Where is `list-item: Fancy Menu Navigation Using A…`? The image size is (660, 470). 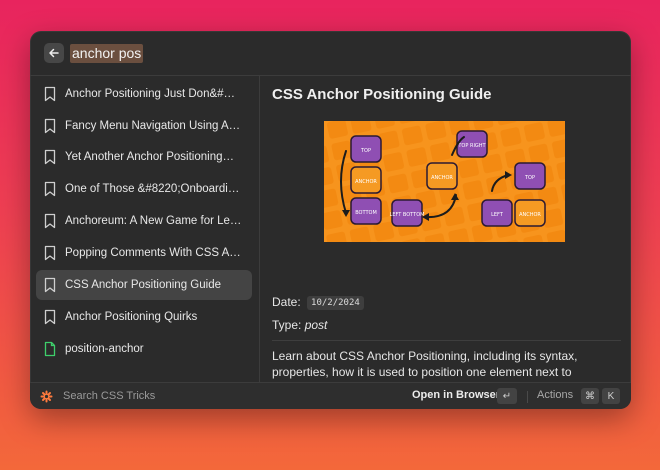 list-item: Fancy Menu Navigation Using A… is located at coordinates (144, 126).